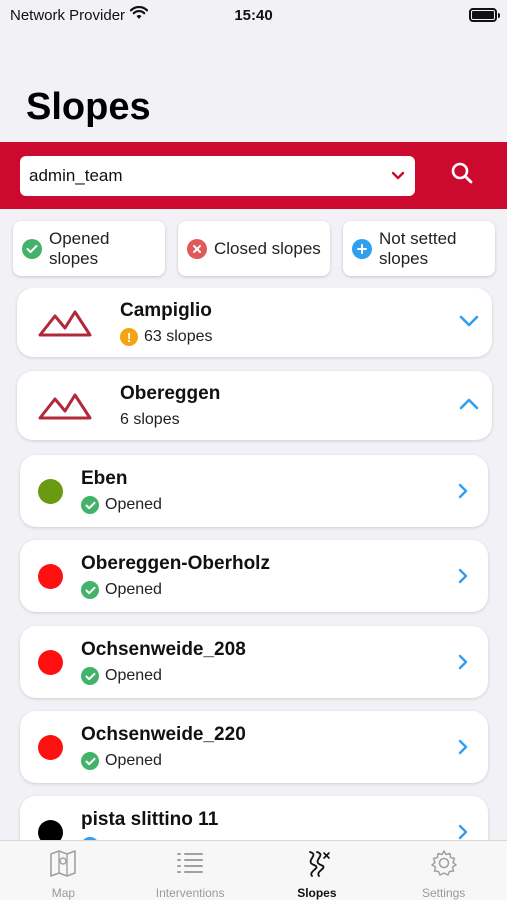 This screenshot has height=900, width=507. What do you see at coordinates (444, 865) in the screenshot?
I see `gear-icon` at bounding box center [444, 865].